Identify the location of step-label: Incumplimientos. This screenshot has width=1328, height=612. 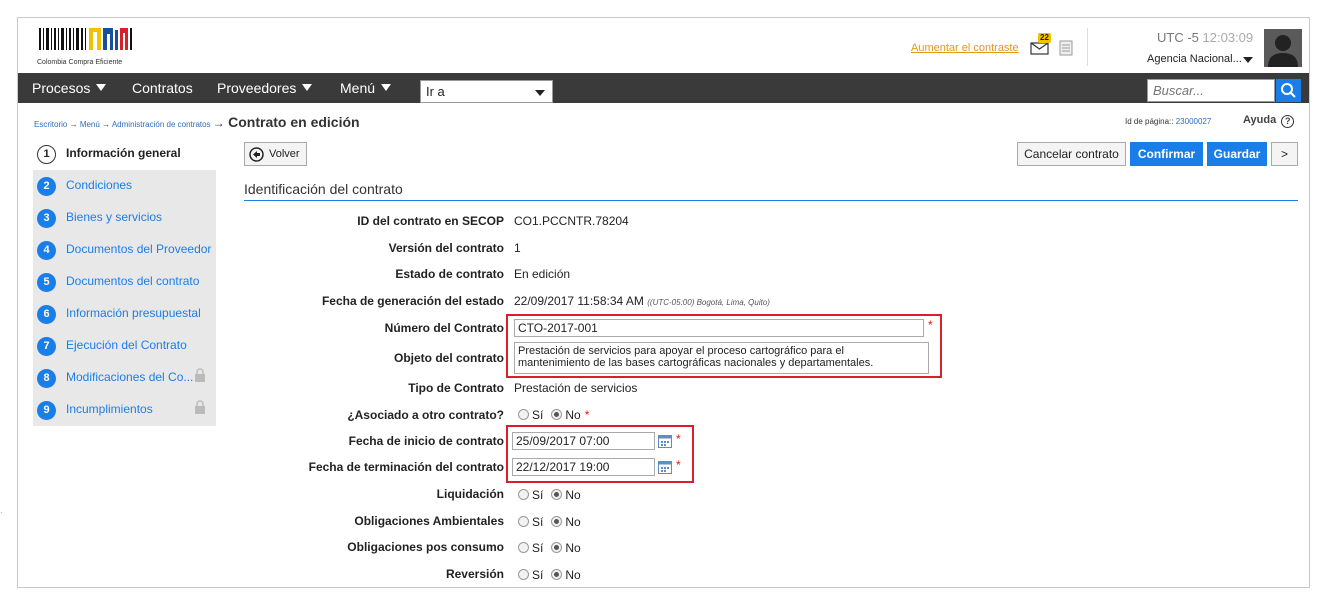
(109, 409).